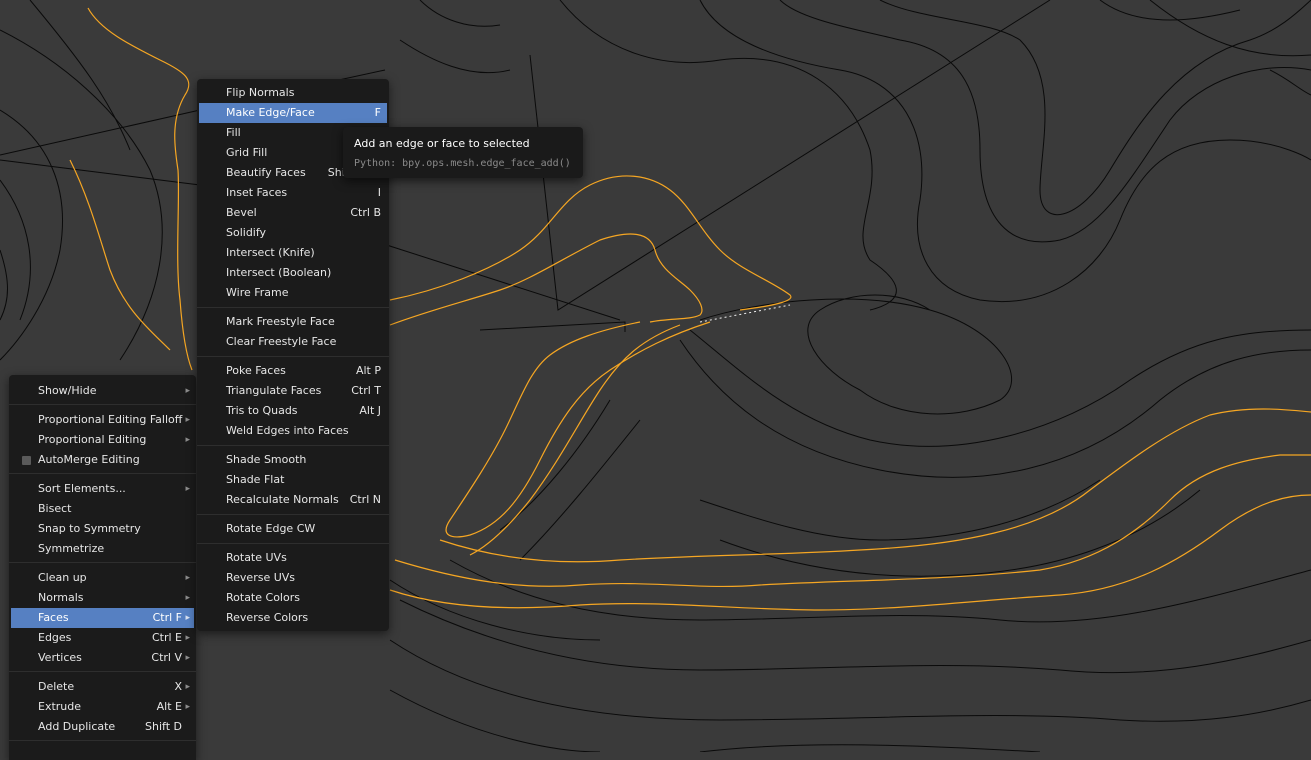  I want to click on menu-item-add-duplicate: Add Duplicate Shift D, so click(102, 727).